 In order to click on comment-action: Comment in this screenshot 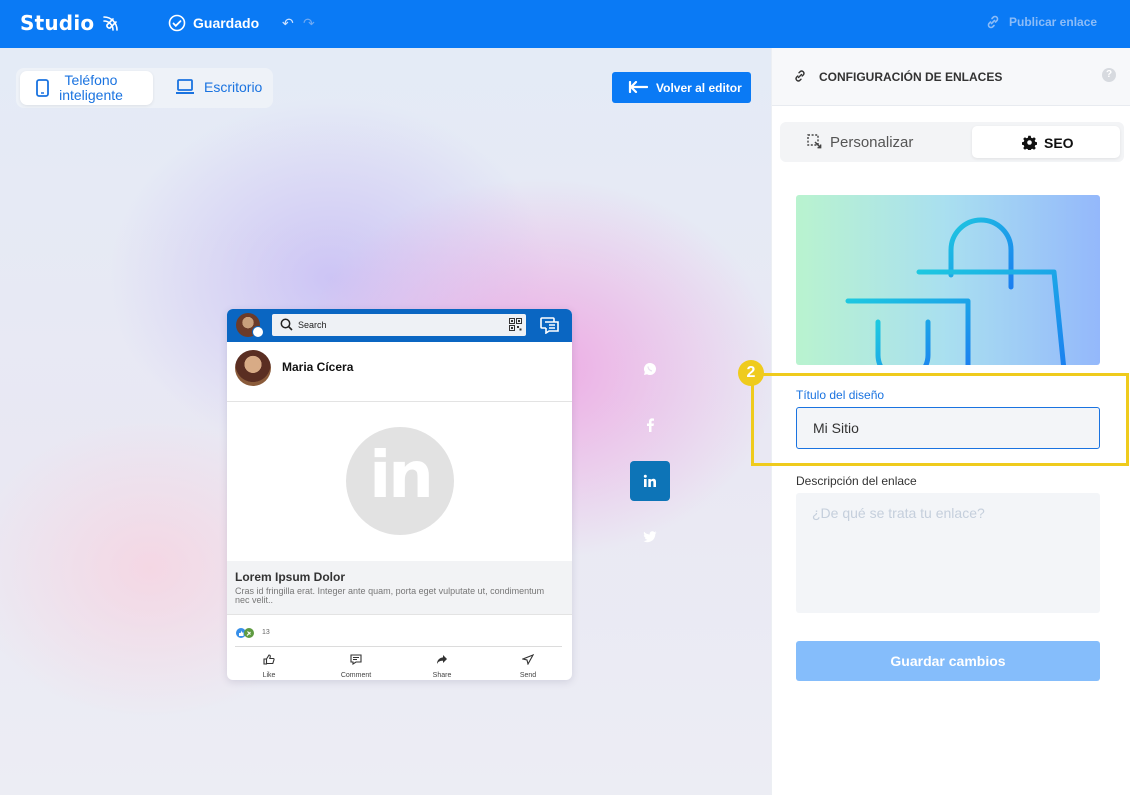, I will do `click(356, 665)`.